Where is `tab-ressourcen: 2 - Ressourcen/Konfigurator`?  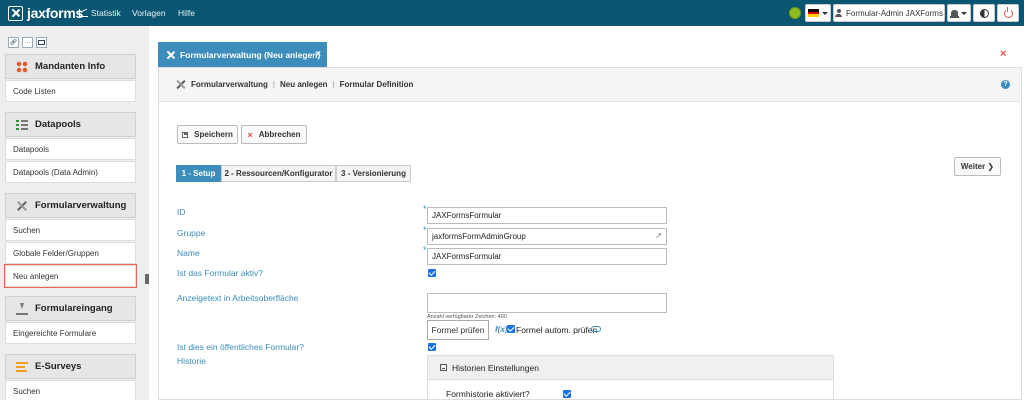
tab-ressourcen: 2 - Ressourcen/Konfigurator is located at coordinates (278, 173).